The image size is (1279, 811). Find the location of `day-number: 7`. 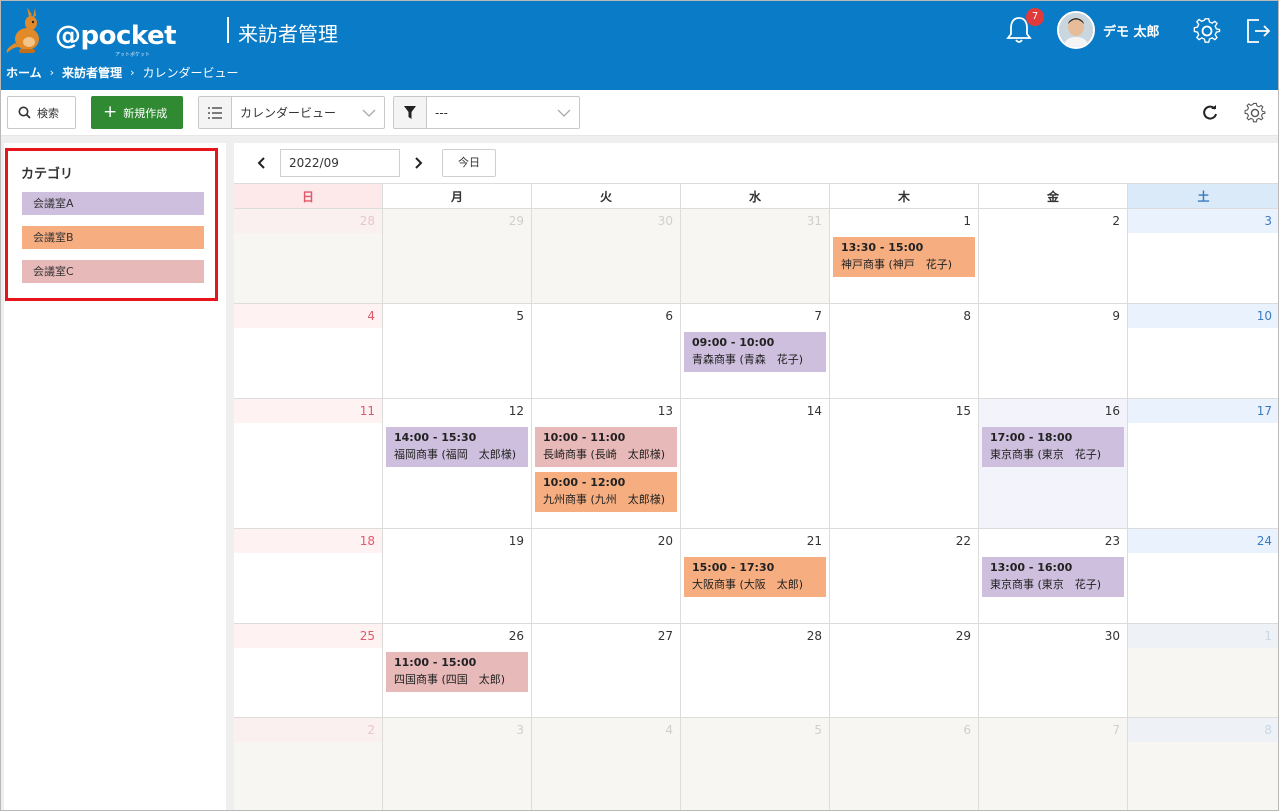

day-number: 7 is located at coordinates (818, 316).